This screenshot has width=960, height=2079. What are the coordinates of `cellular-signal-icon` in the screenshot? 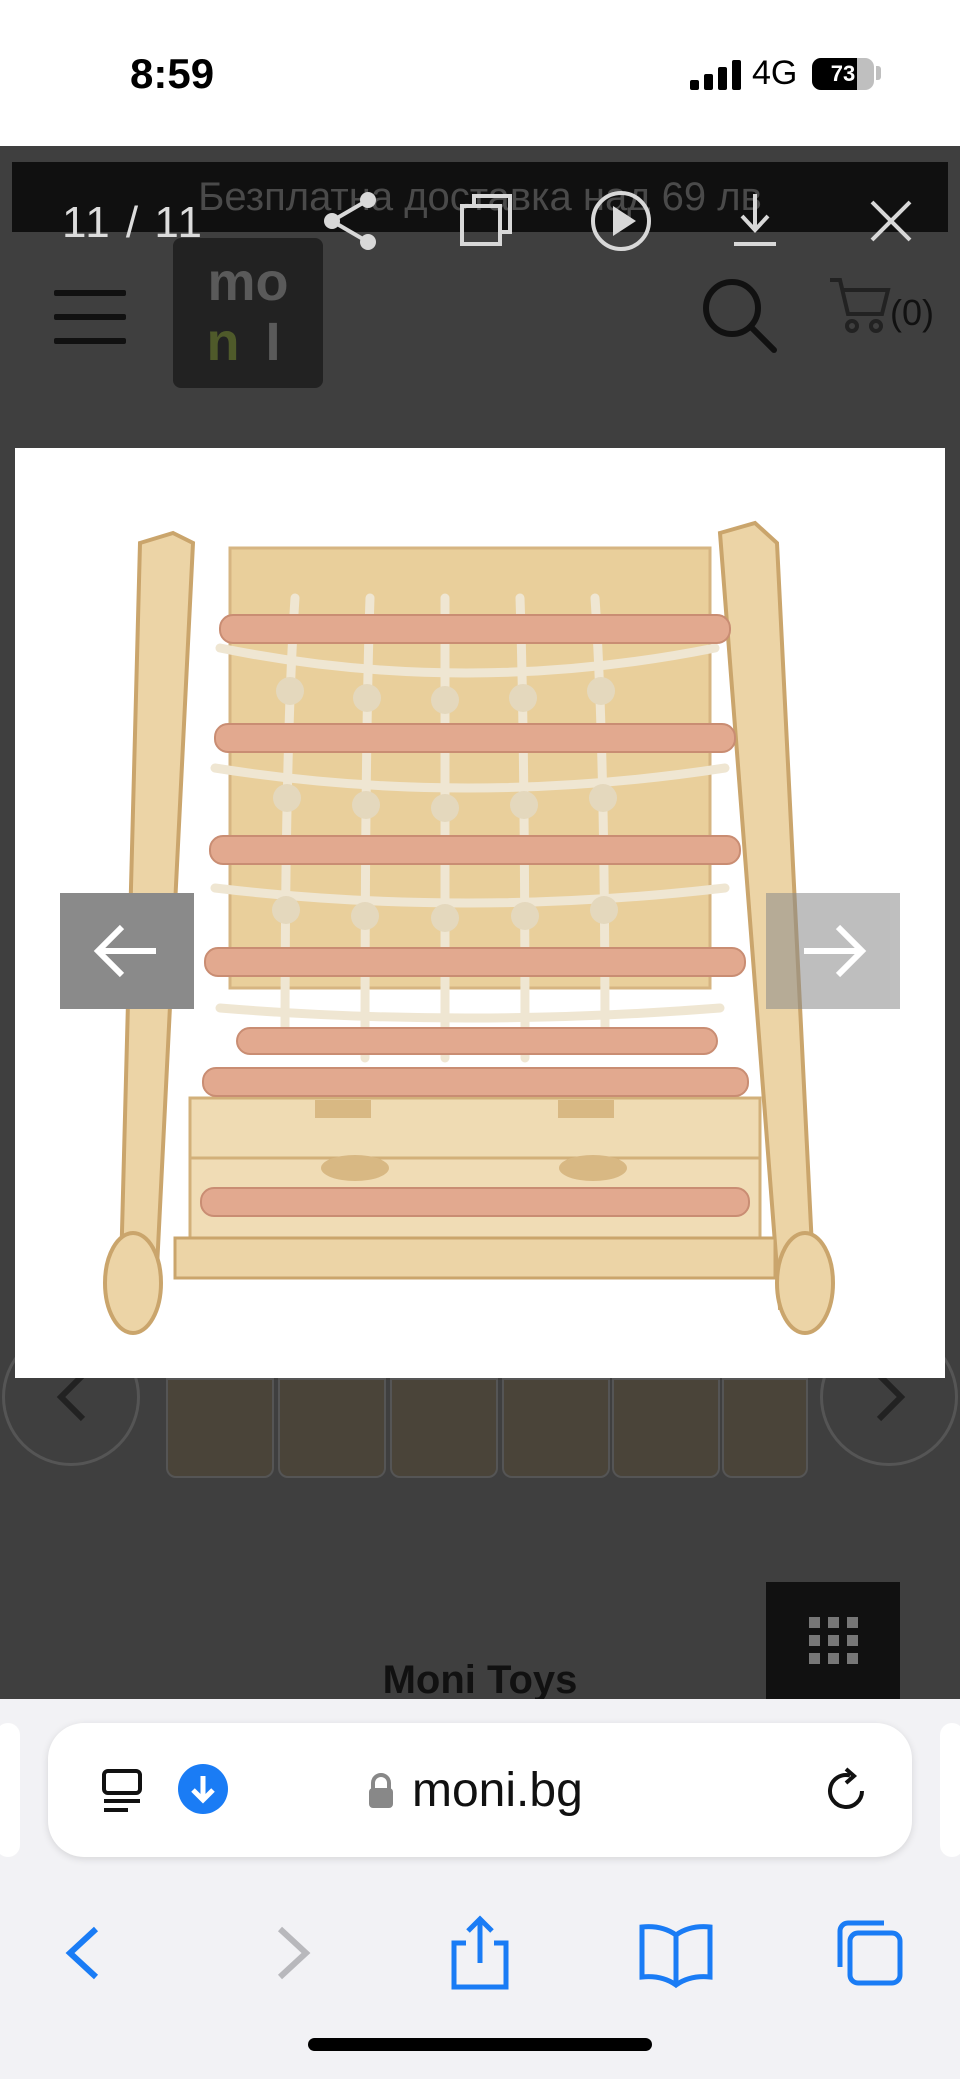 It's located at (718, 75).